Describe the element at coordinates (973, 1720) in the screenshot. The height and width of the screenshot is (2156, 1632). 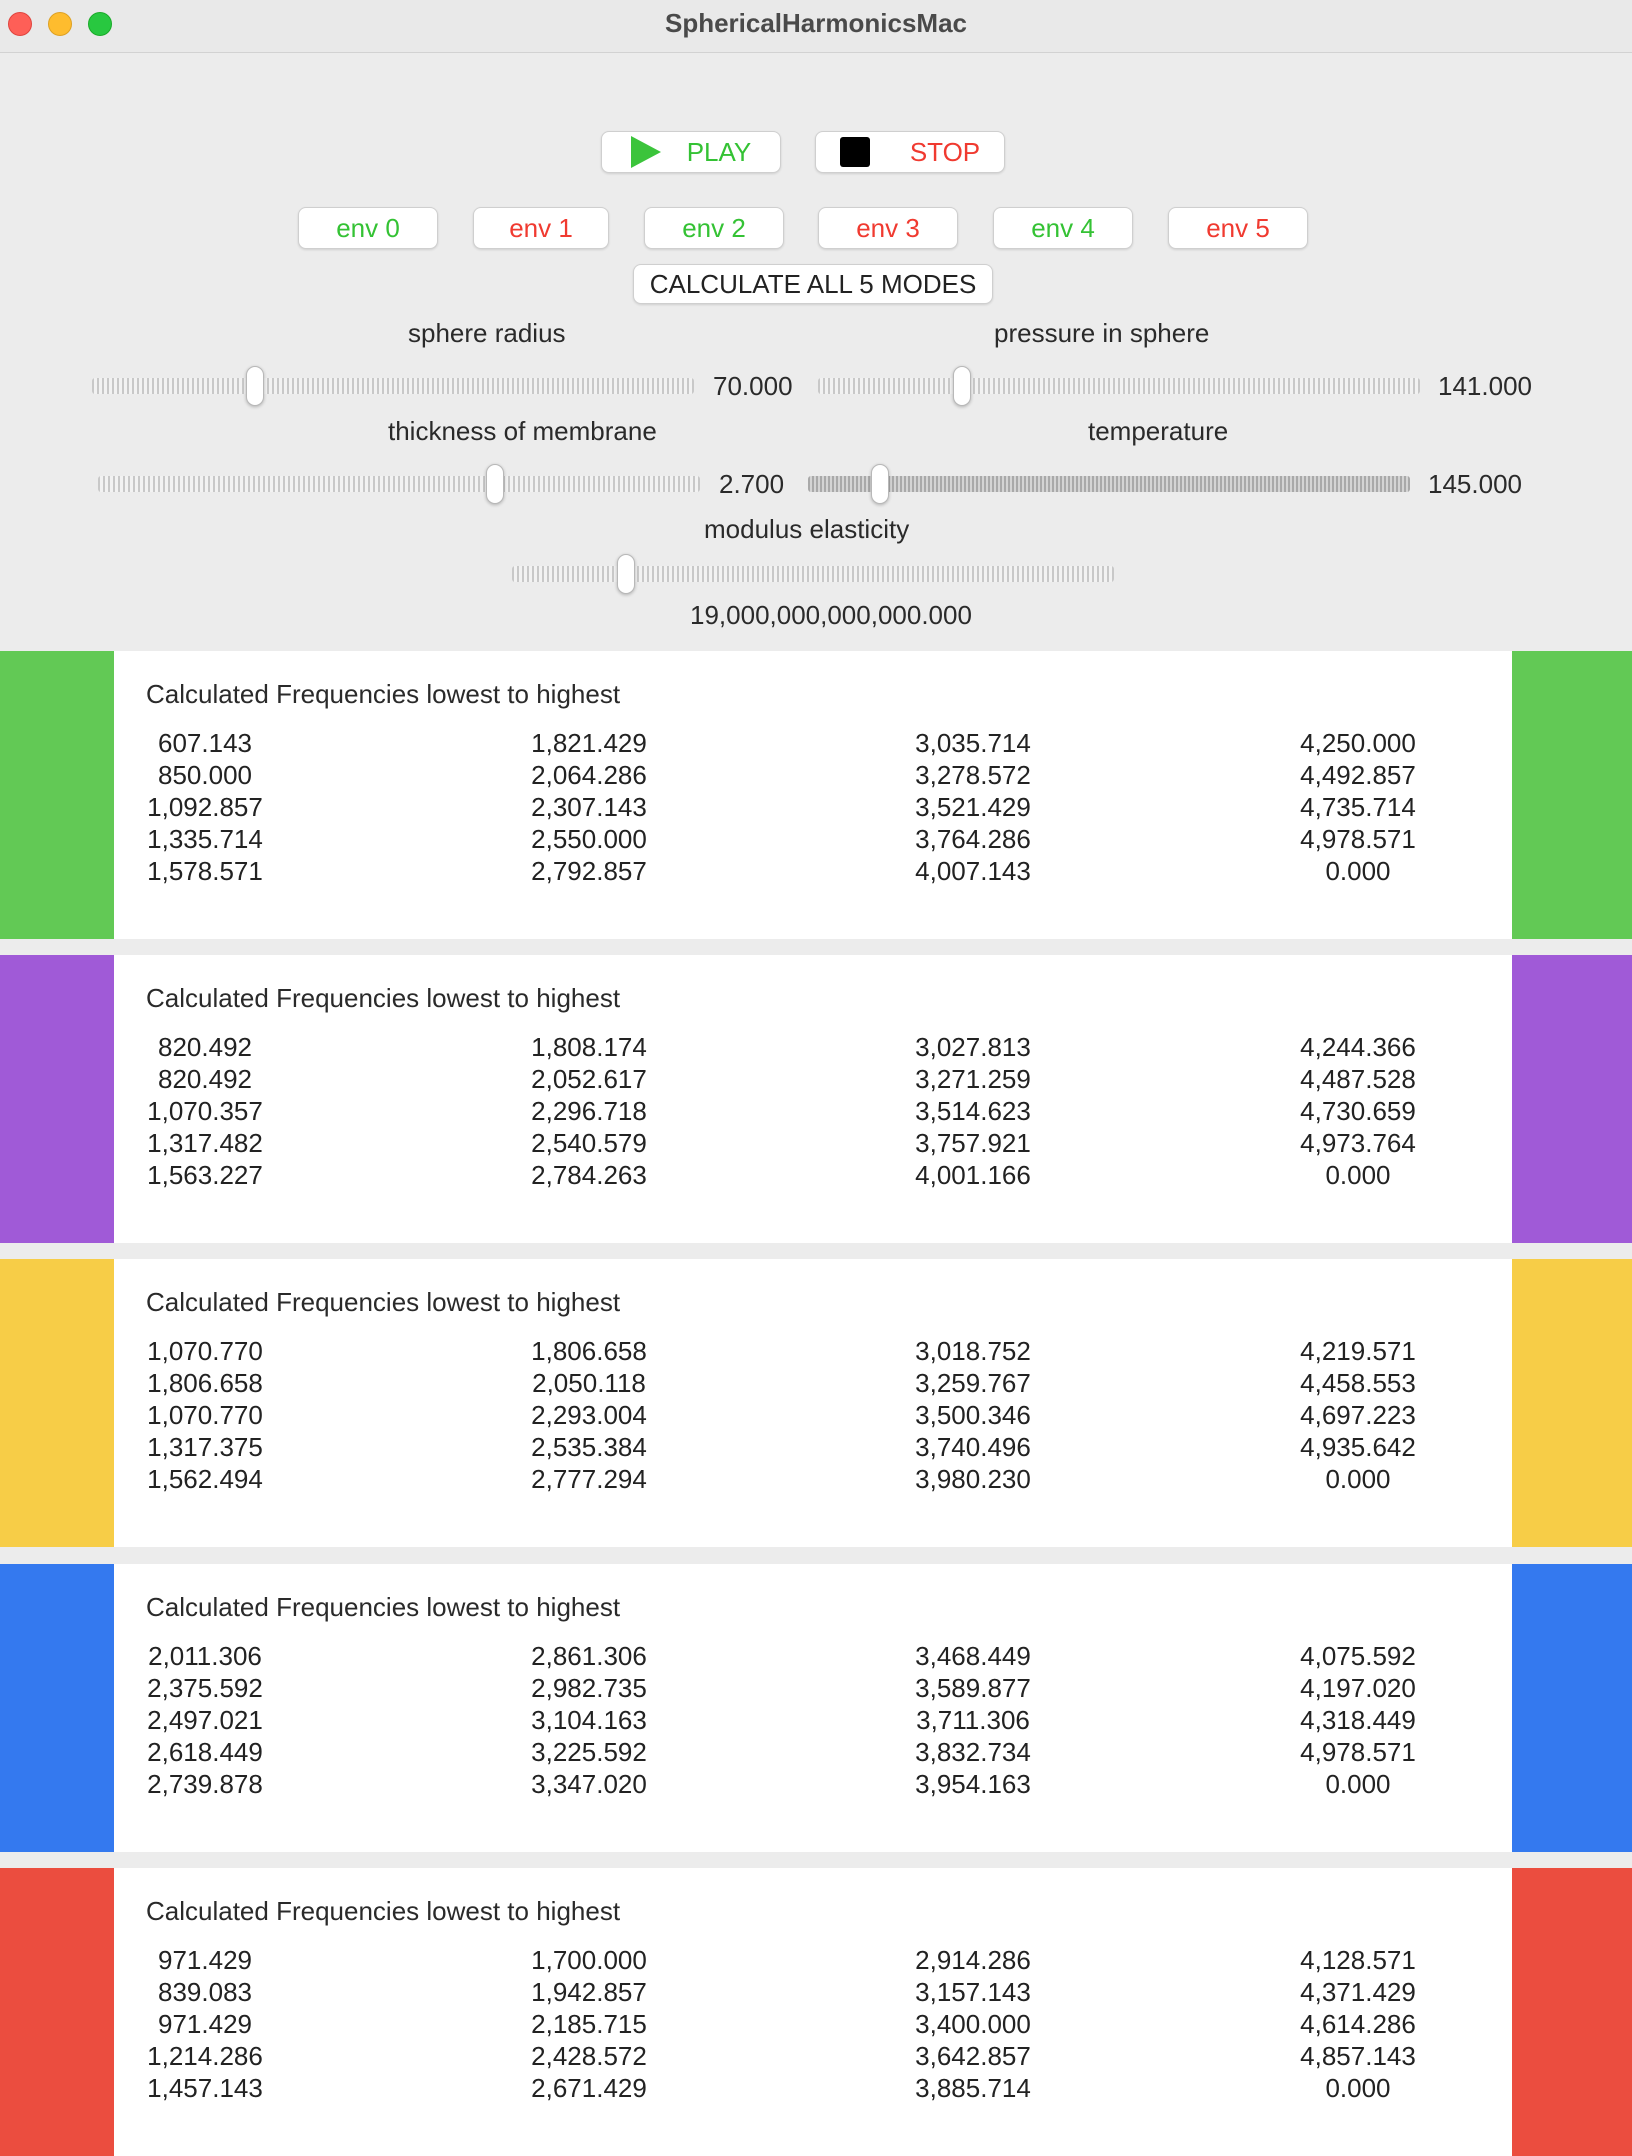
I see `frequency-value: 3,711.306` at that location.